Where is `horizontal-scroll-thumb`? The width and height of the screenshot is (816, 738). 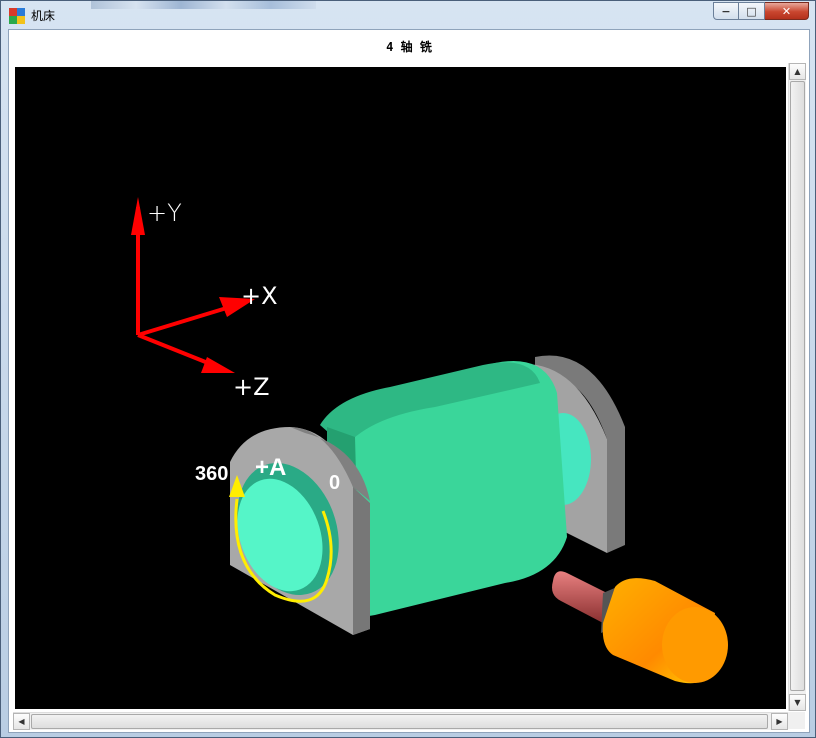
horizontal-scroll-thumb is located at coordinates (399, 721).